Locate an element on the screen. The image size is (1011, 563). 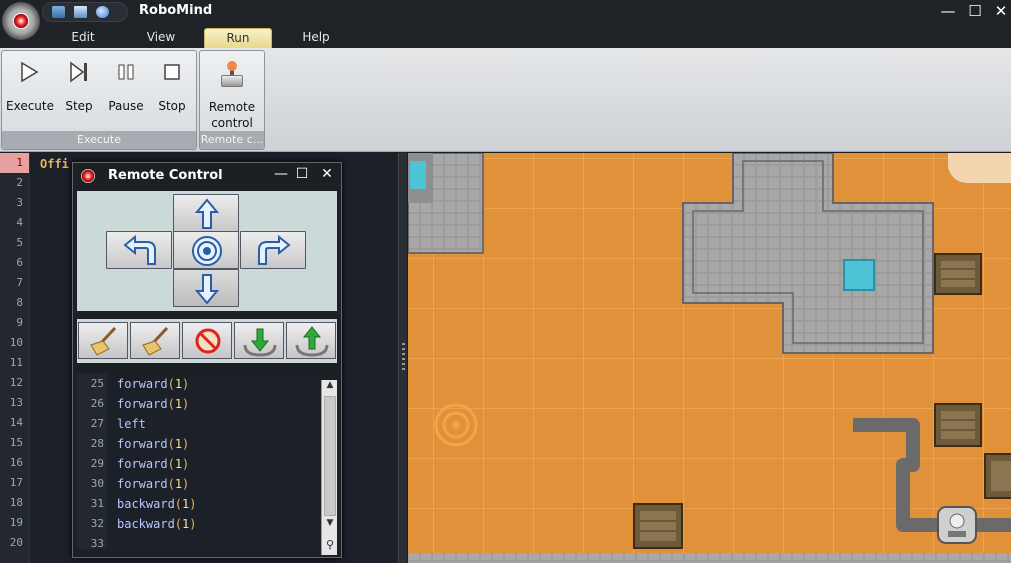
forward-button is located at coordinates (206, 213).